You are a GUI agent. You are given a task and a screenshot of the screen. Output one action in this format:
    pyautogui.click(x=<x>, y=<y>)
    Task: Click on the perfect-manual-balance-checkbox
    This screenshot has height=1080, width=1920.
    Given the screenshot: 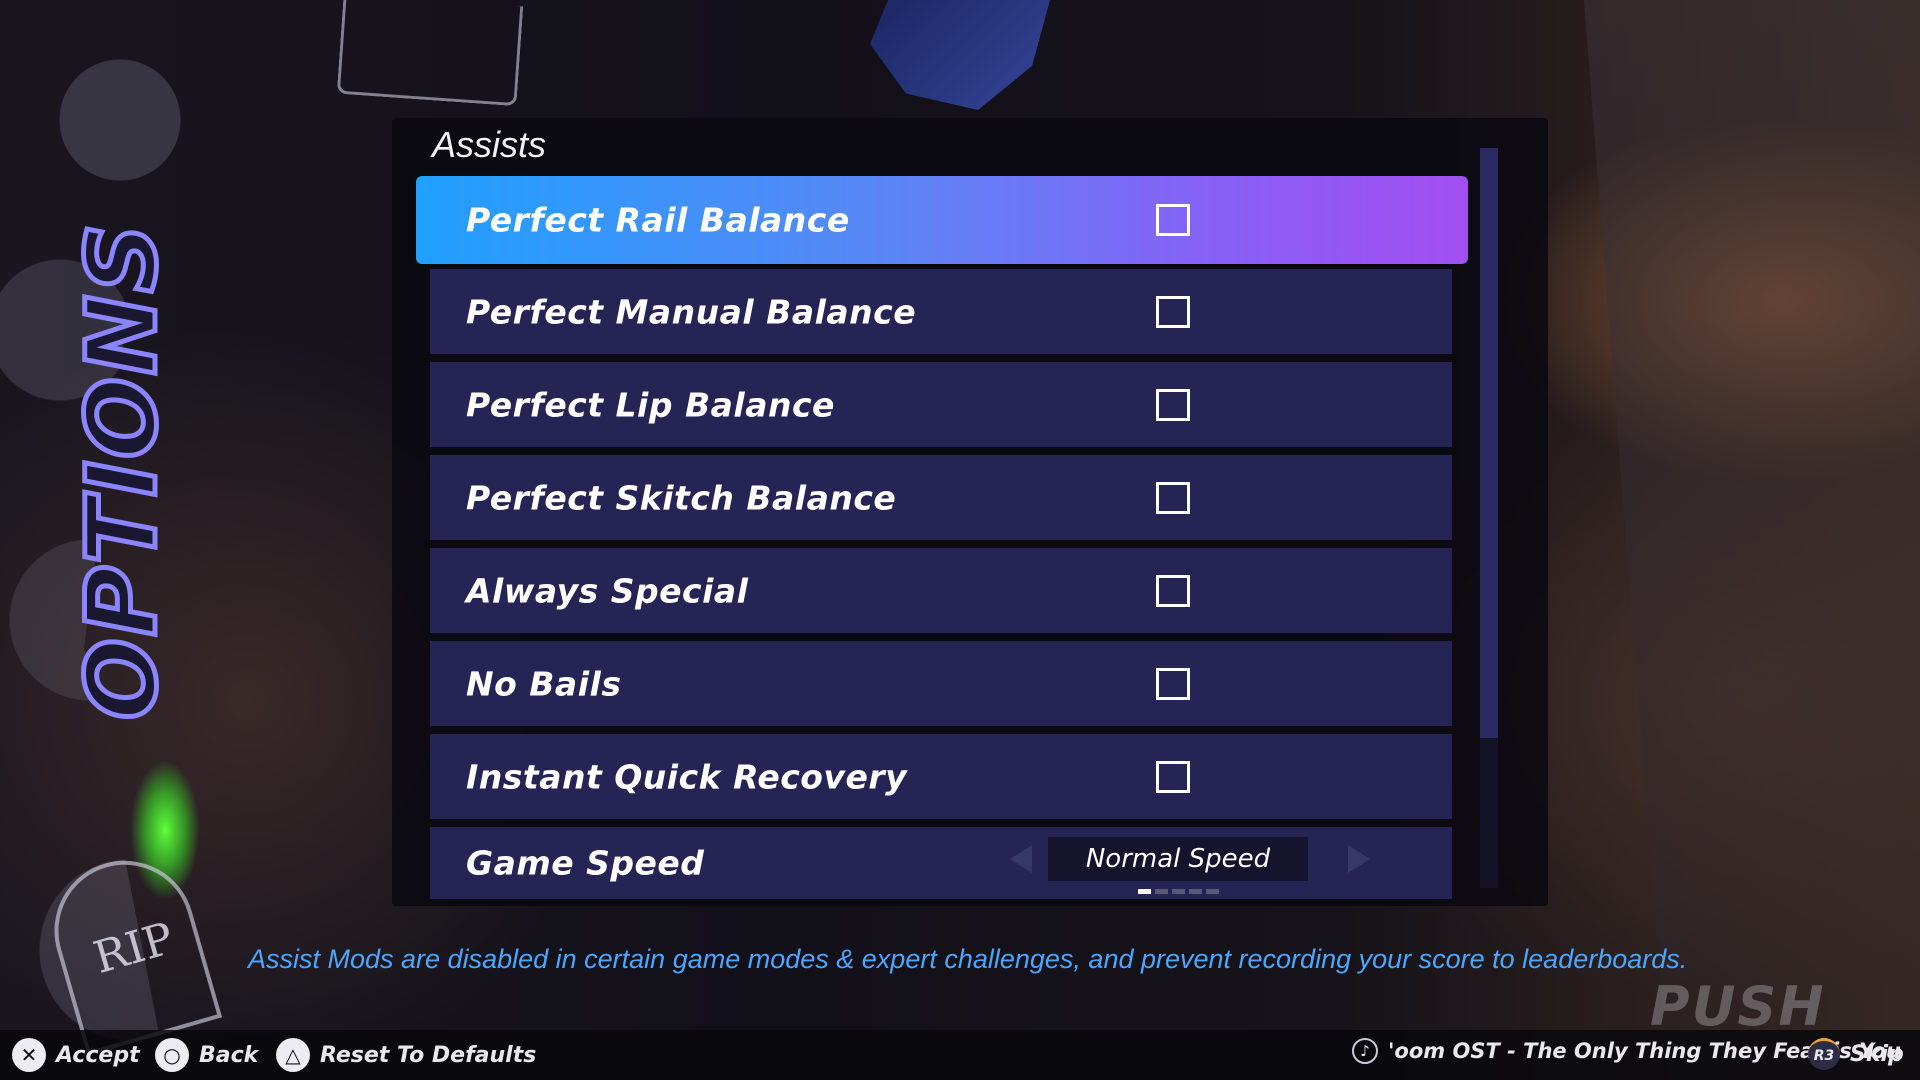 What is the action you would take?
    pyautogui.click(x=1173, y=311)
    